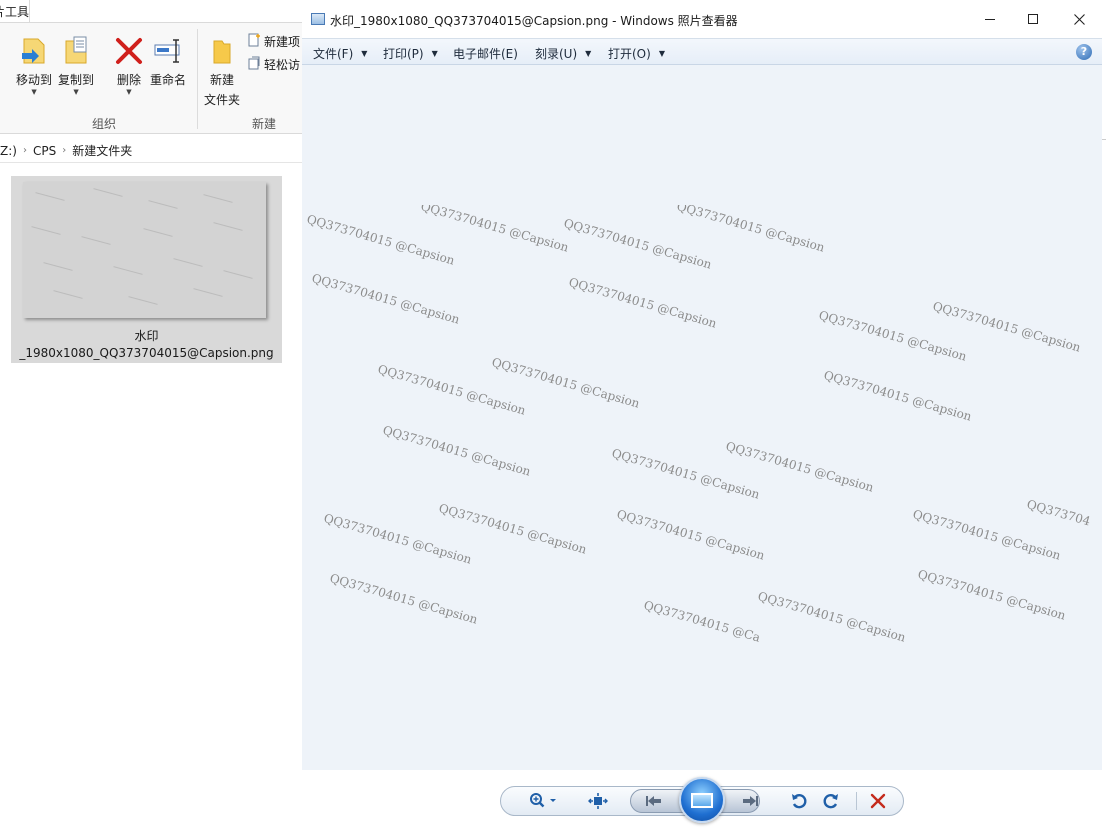  Describe the element at coordinates (146, 353) in the screenshot. I see `file-name-line-2: _1980x1080_QQ373704015@Capsion.png` at that location.